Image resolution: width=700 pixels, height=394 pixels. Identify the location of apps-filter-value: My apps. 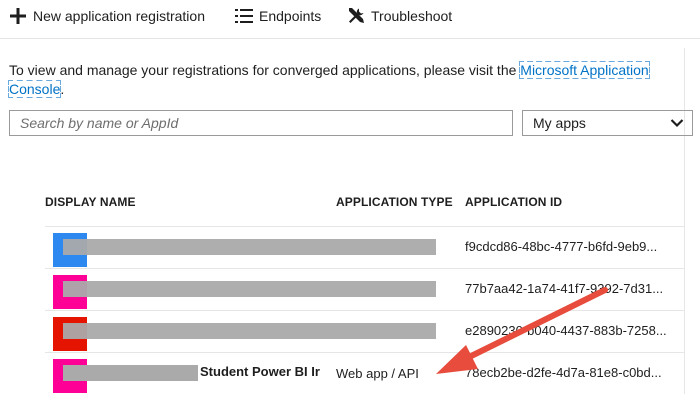
(559, 123).